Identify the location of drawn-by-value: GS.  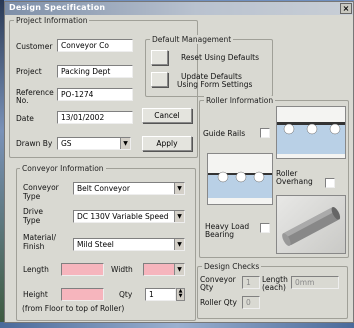
(66, 143).